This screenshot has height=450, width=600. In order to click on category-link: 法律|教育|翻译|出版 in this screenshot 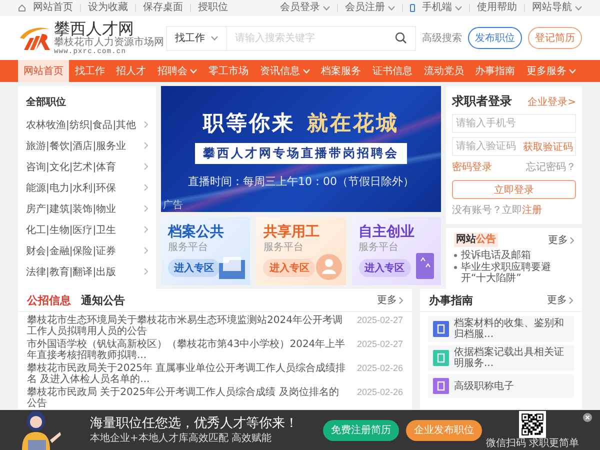, I will do `click(71, 271)`.